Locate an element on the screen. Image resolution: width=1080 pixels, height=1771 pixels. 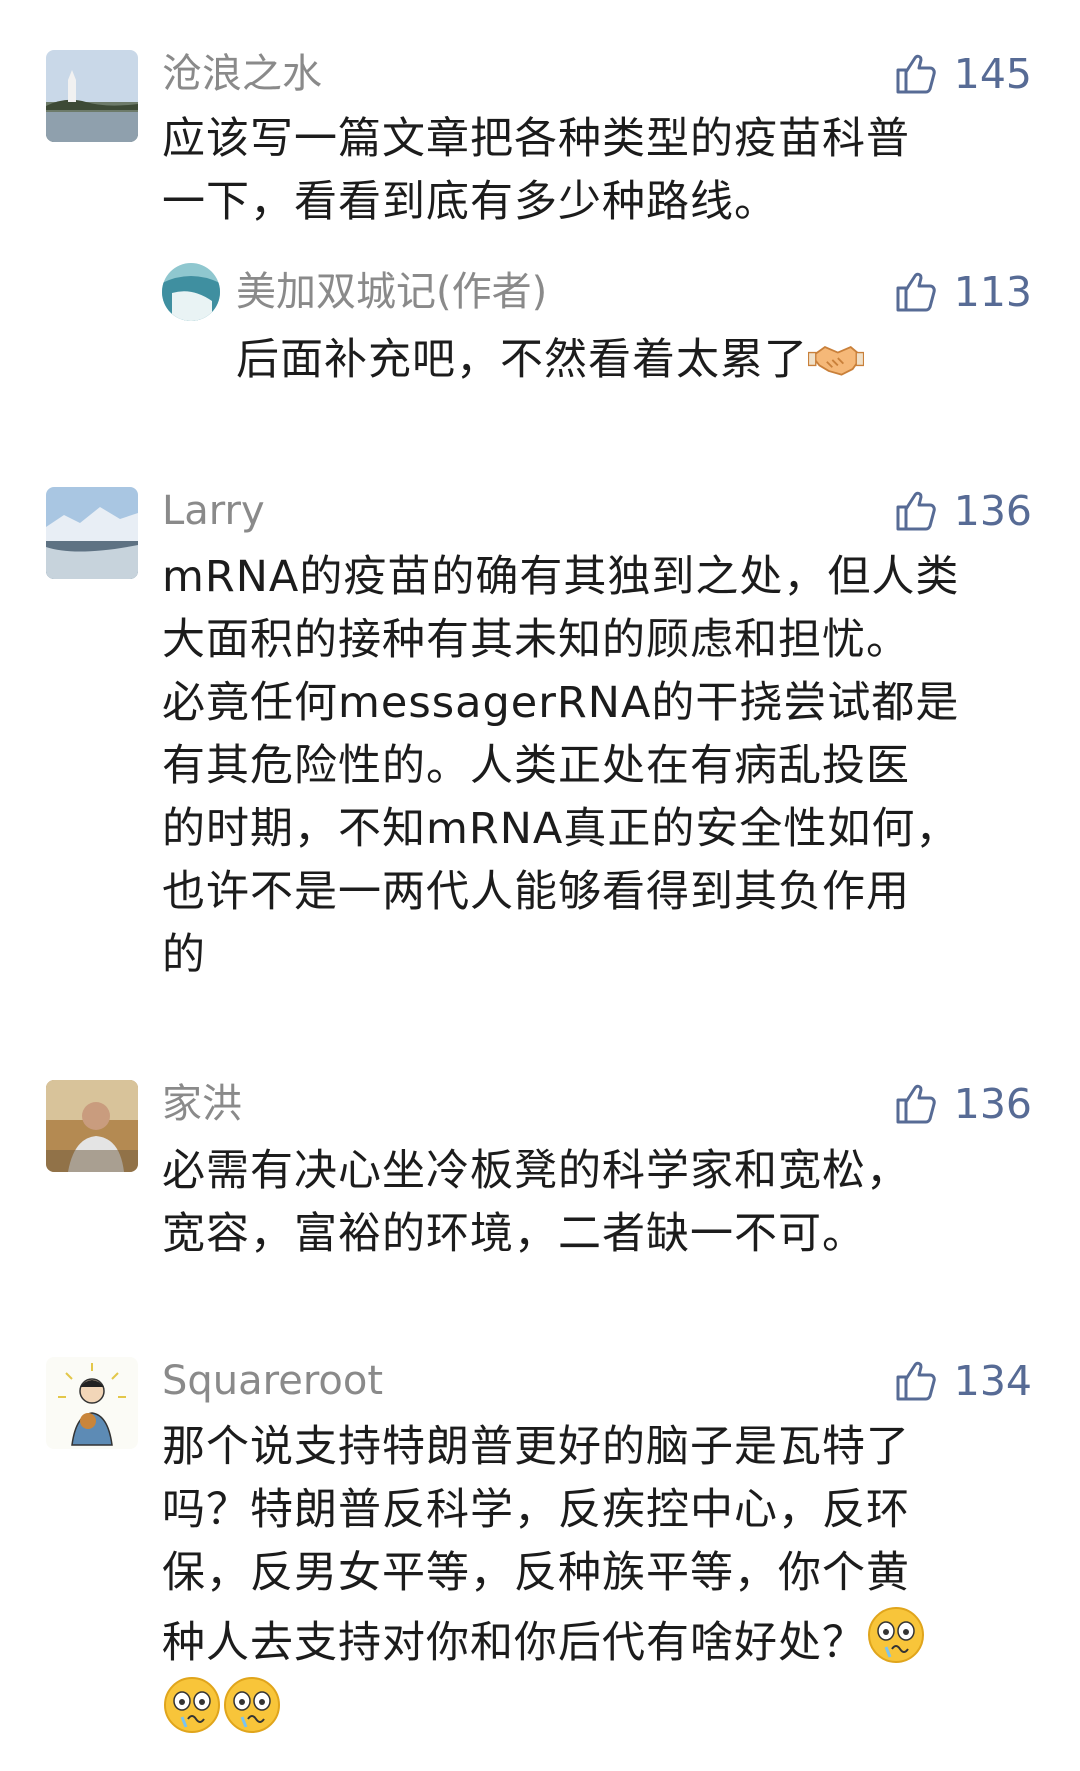
reply-text: 后面补充吧，不然看着太累了 is located at coordinates (550, 360).